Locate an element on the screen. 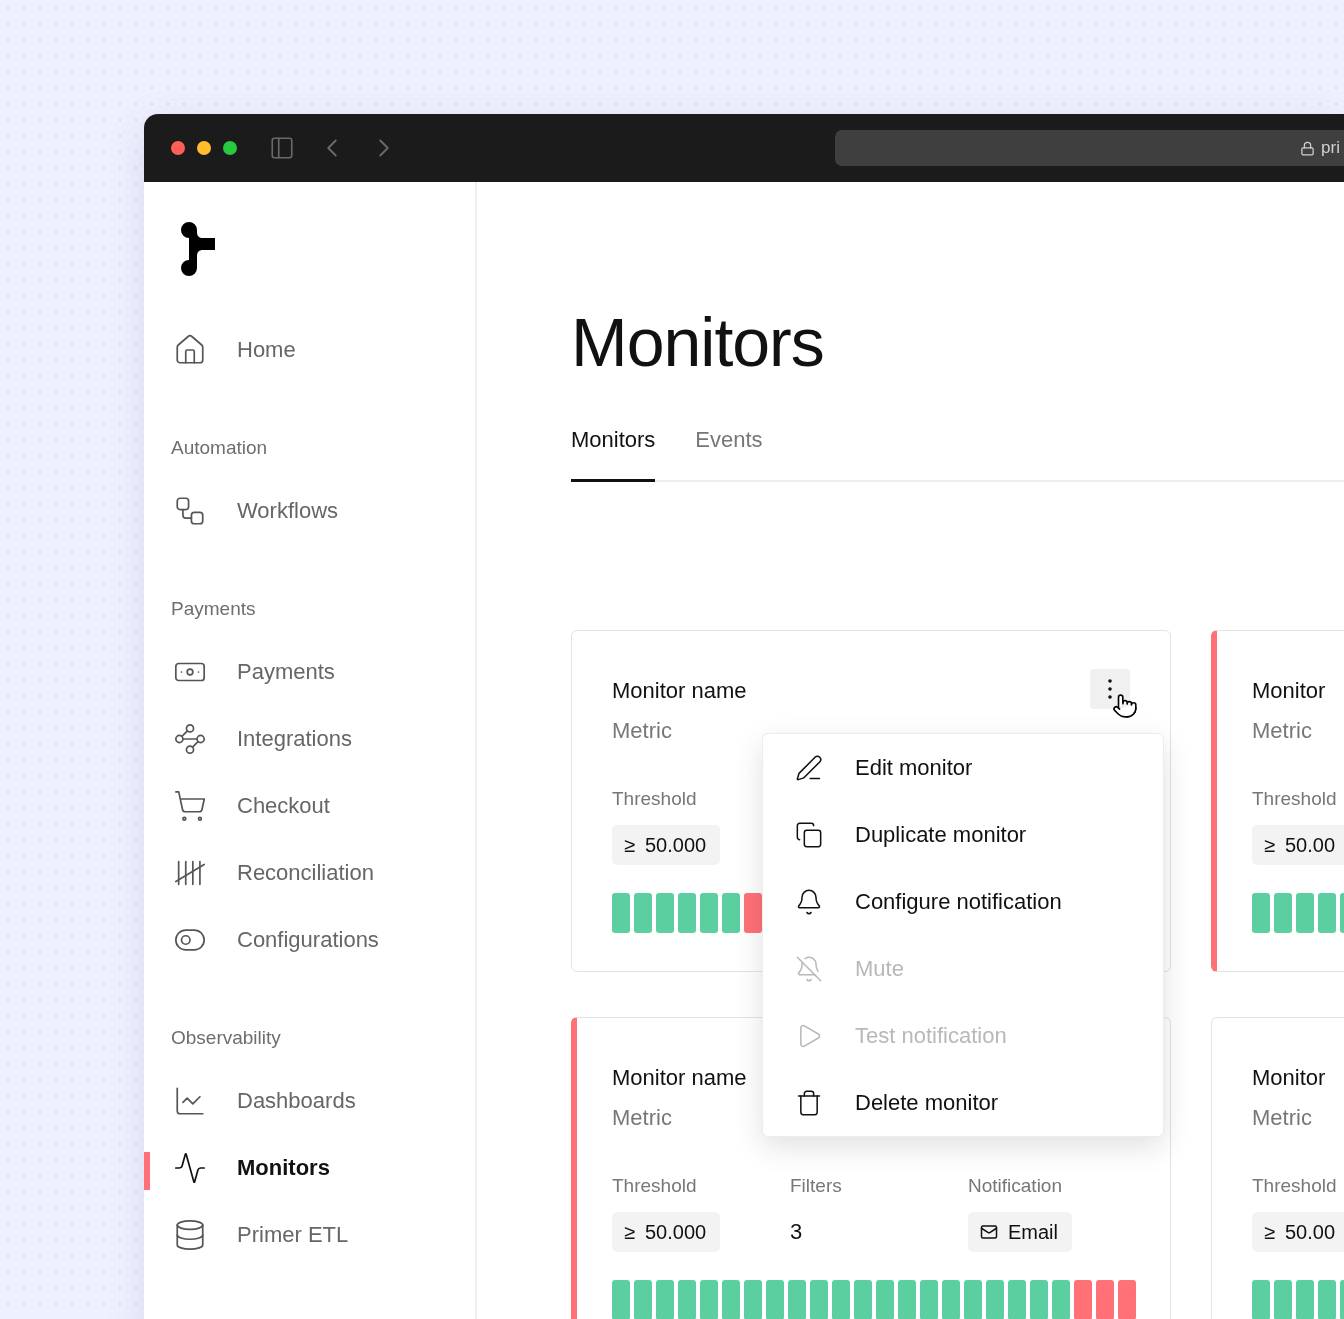 The height and width of the screenshot is (1319, 1344). sidebar-item: Workflows is located at coordinates (309, 510).